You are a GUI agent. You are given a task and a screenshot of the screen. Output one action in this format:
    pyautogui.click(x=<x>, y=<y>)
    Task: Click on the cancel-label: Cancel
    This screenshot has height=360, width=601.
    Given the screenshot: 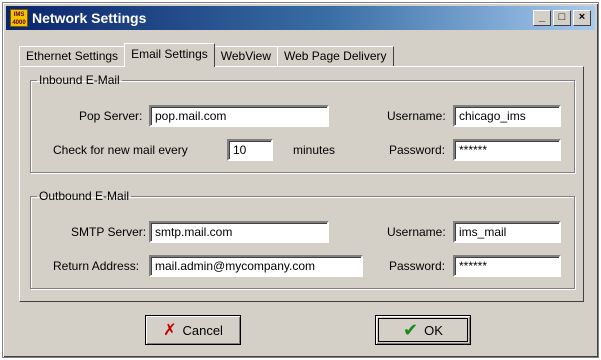 What is the action you would take?
    pyautogui.click(x=202, y=330)
    